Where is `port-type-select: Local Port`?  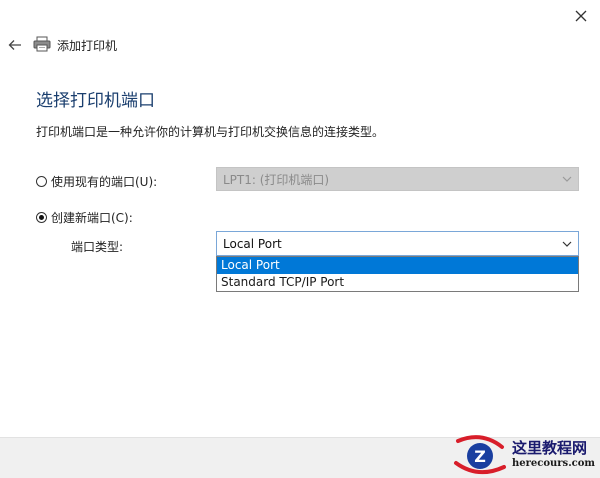
port-type-select: Local Port is located at coordinates (397, 243).